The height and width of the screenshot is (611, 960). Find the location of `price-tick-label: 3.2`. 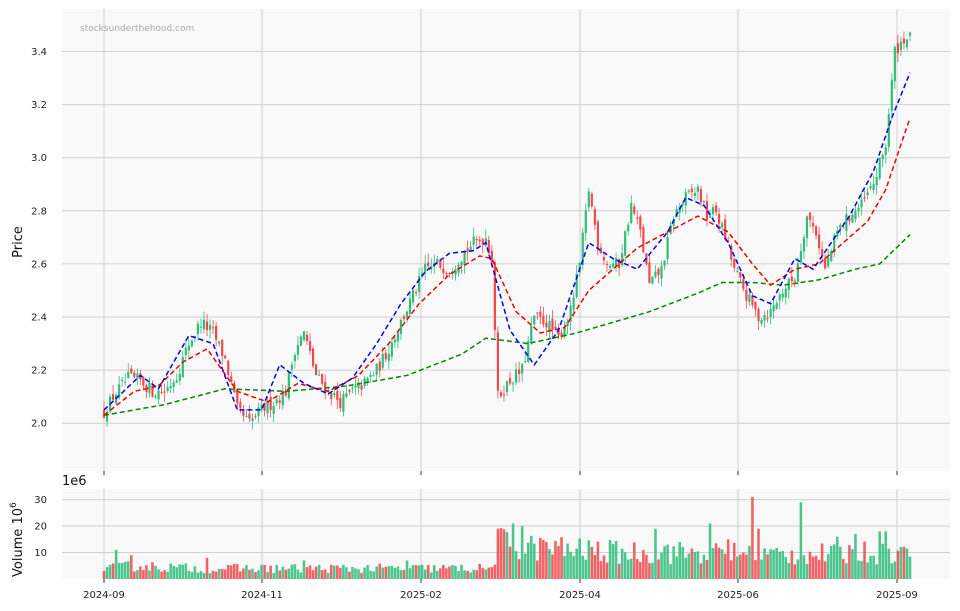

price-tick-label: 3.2 is located at coordinates (39, 105).